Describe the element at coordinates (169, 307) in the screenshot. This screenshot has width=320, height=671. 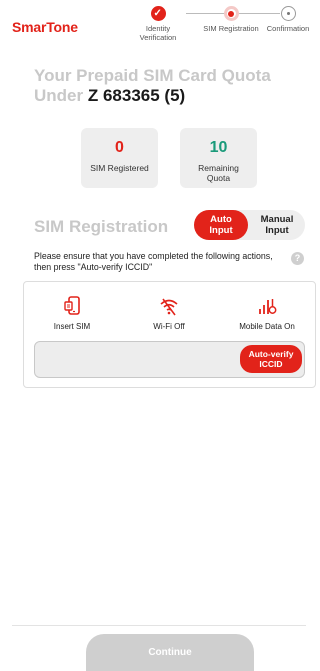
I see `wifi-off-icon` at that location.